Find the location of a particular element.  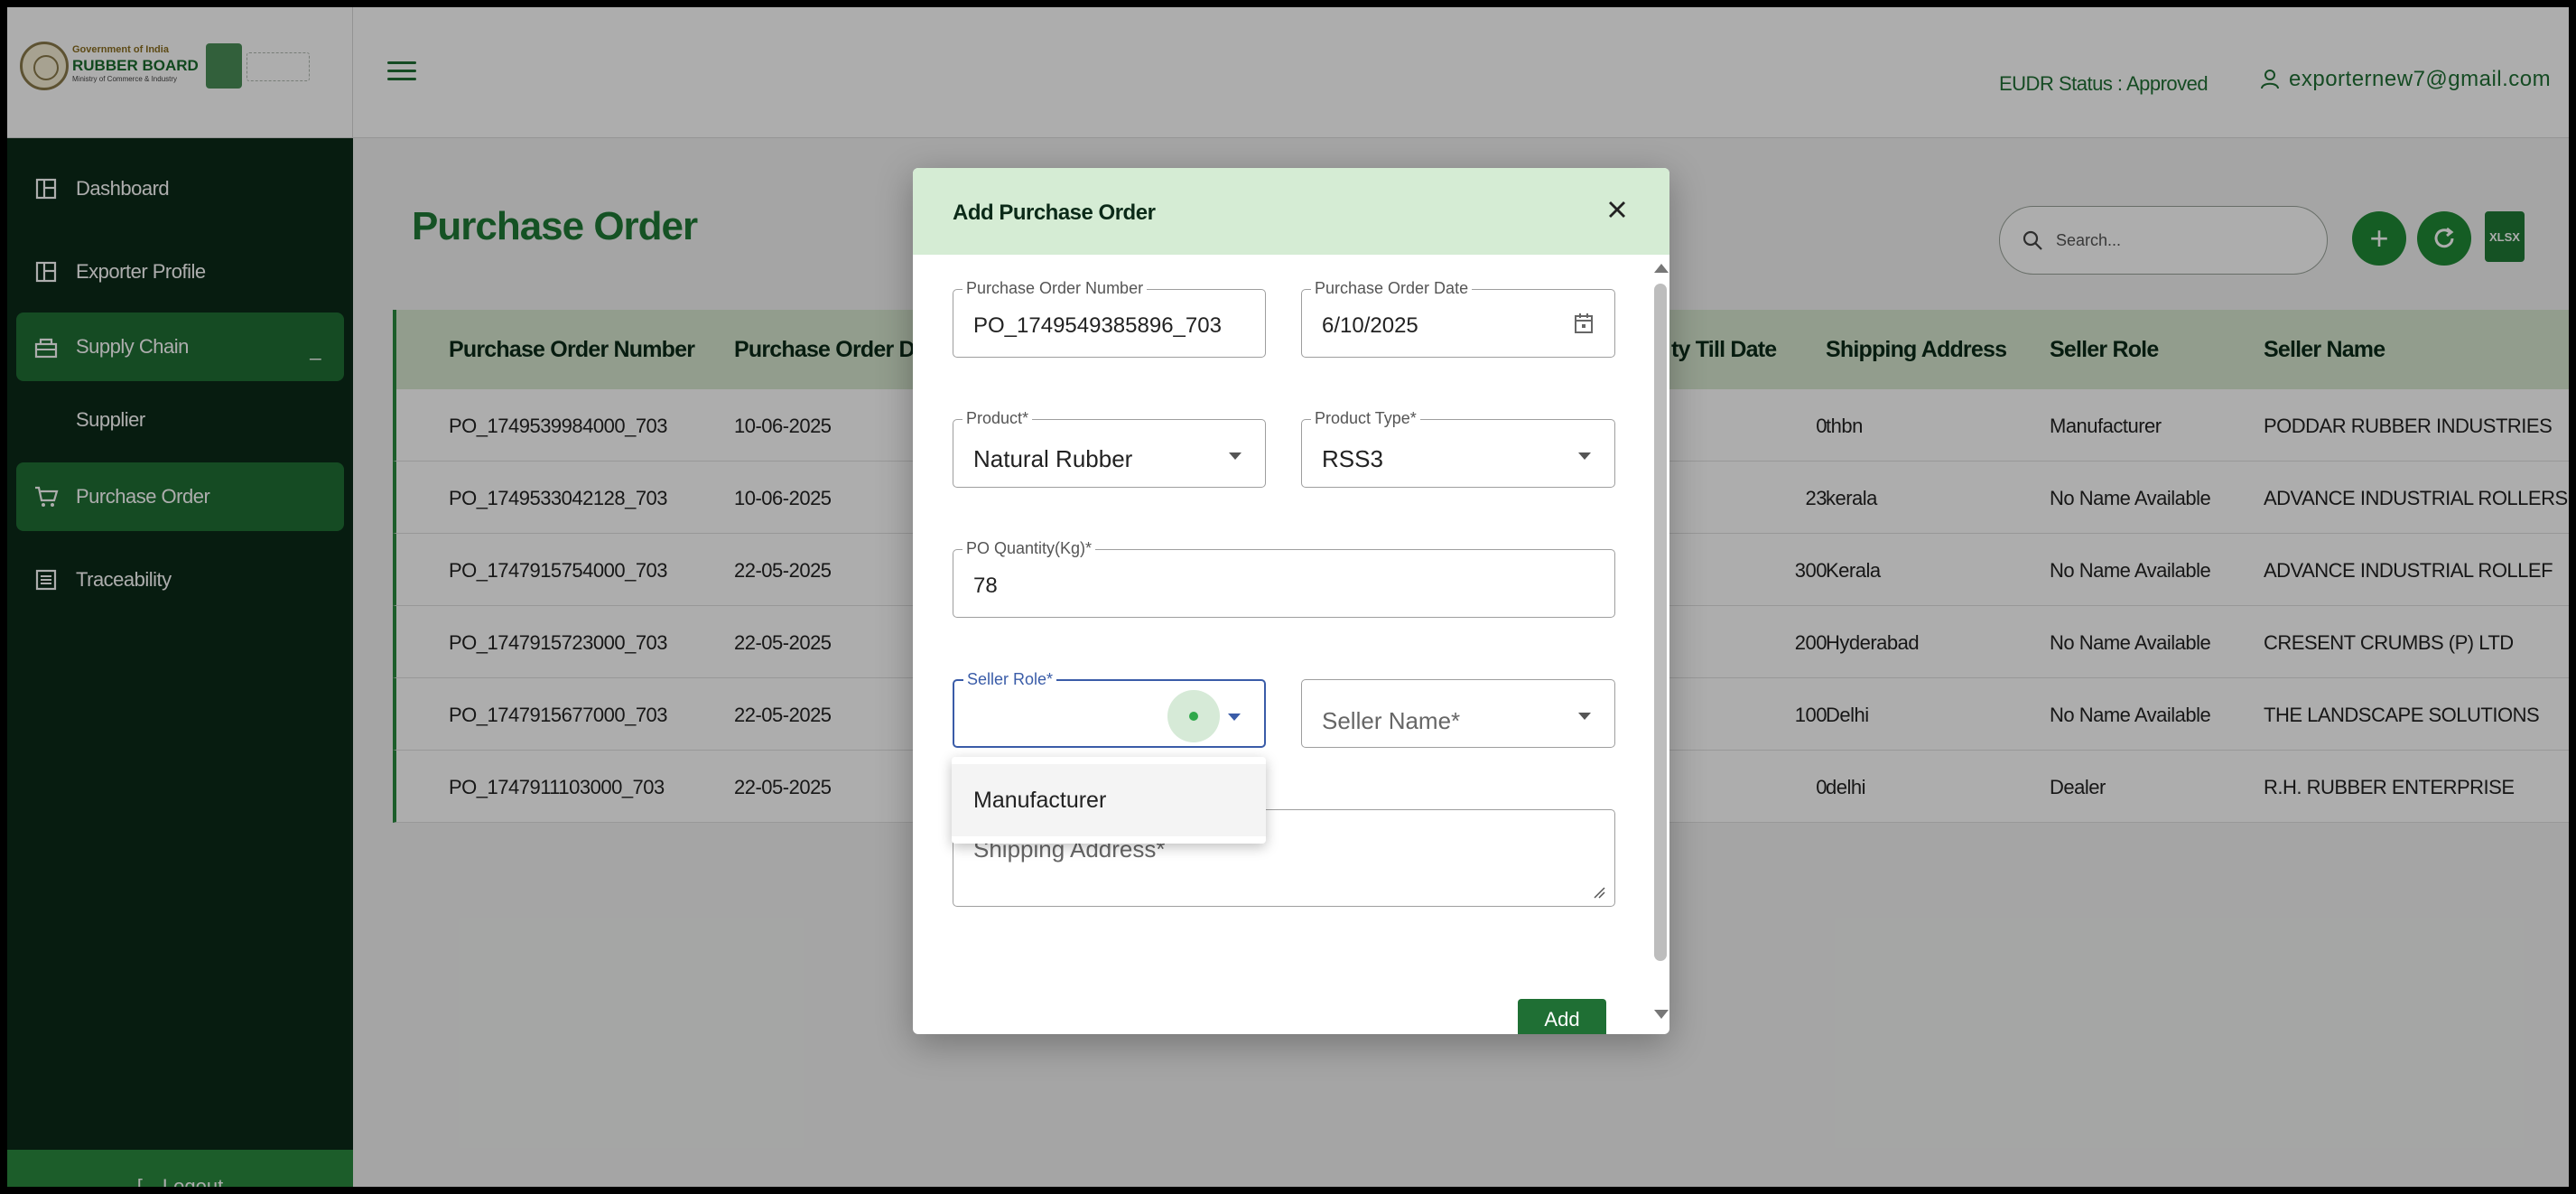

field-value: Natural Rubber is located at coordinates (1053, 458).